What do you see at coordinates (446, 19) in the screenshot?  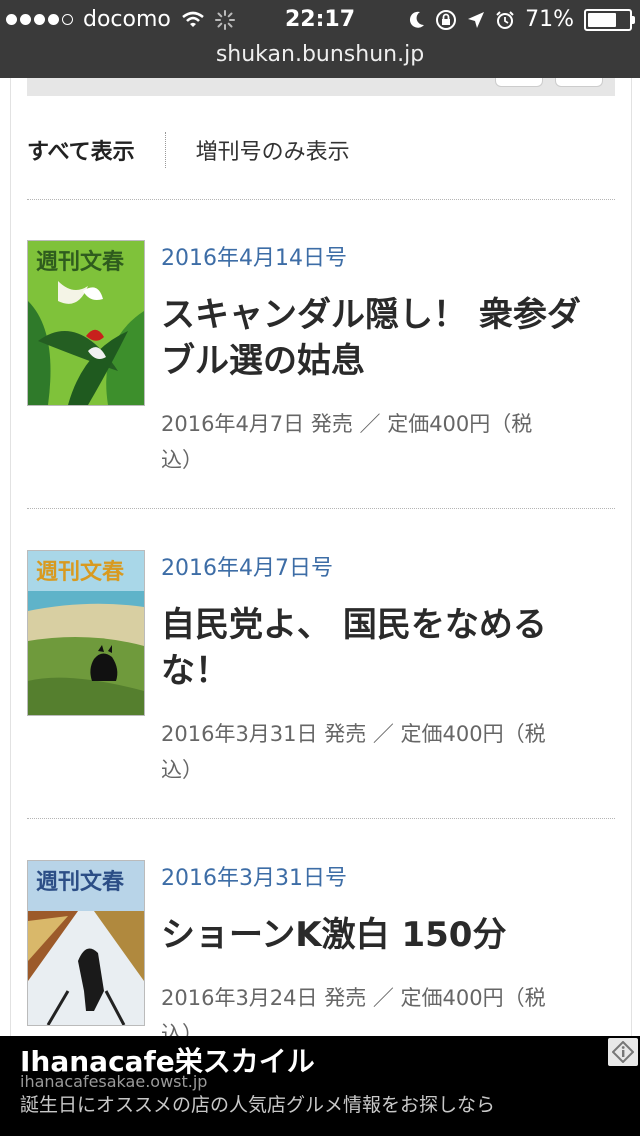 I see `rotation-lock-icon` at bounding box center [446, 19].